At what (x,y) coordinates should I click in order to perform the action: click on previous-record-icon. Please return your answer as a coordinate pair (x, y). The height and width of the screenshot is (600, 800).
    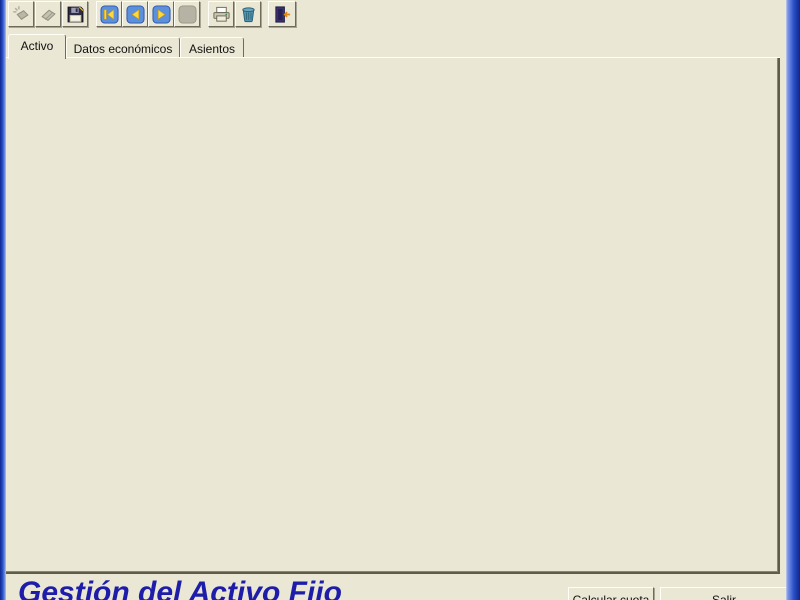
    Looking at the image, I should click on (135, 14).